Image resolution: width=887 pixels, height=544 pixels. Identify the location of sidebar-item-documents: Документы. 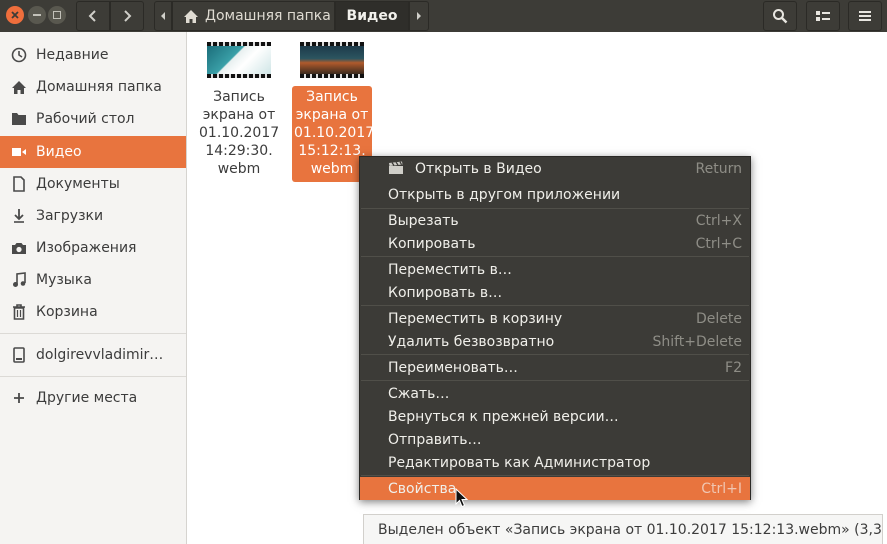
(93, 184).